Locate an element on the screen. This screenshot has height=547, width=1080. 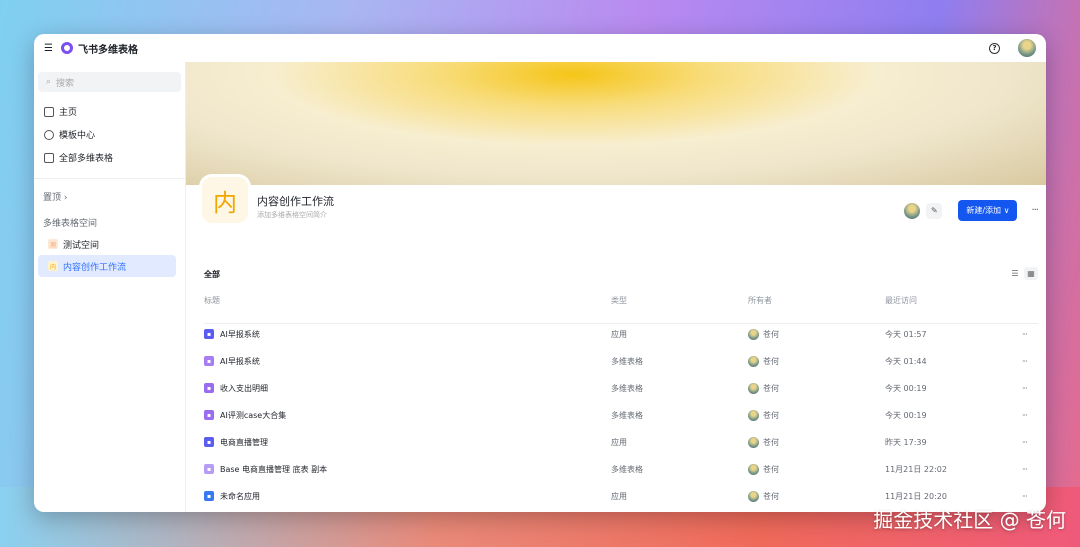
table-row: ▪ AI评测case大合集 多维表格 苍何 今天 00:19 ··· is located at coordinates (621, 415).